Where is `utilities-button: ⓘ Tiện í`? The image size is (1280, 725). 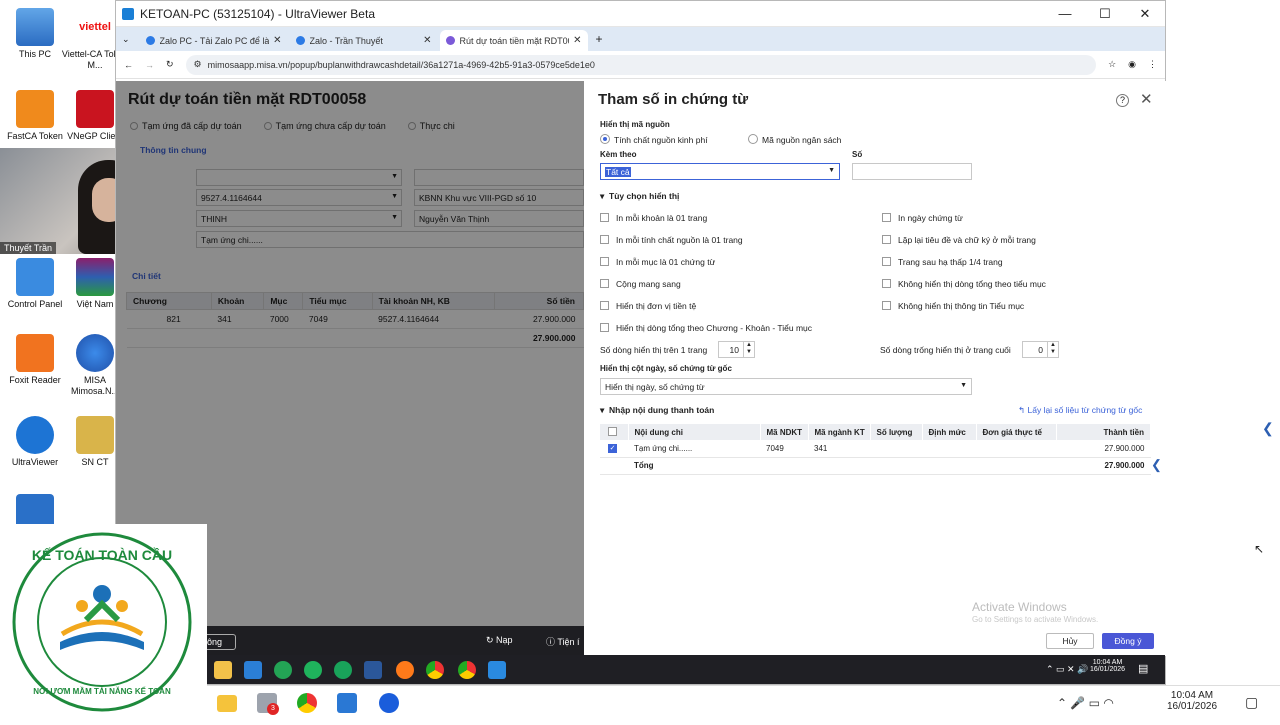
utilities-button: ⓘ Tiện í is located at coordinates (563, 641).